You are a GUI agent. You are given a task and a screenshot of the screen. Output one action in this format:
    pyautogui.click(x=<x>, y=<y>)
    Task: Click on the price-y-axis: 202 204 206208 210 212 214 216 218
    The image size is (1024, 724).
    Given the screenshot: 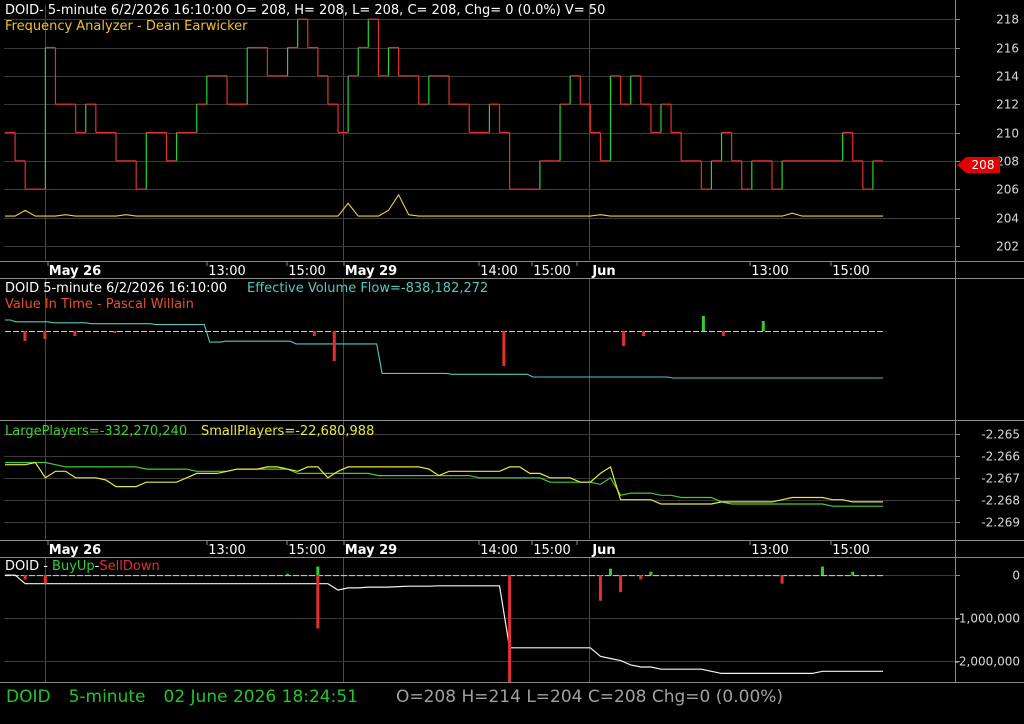 What is the action you would take?
    pyautogui.click(x=987, y=133)
    